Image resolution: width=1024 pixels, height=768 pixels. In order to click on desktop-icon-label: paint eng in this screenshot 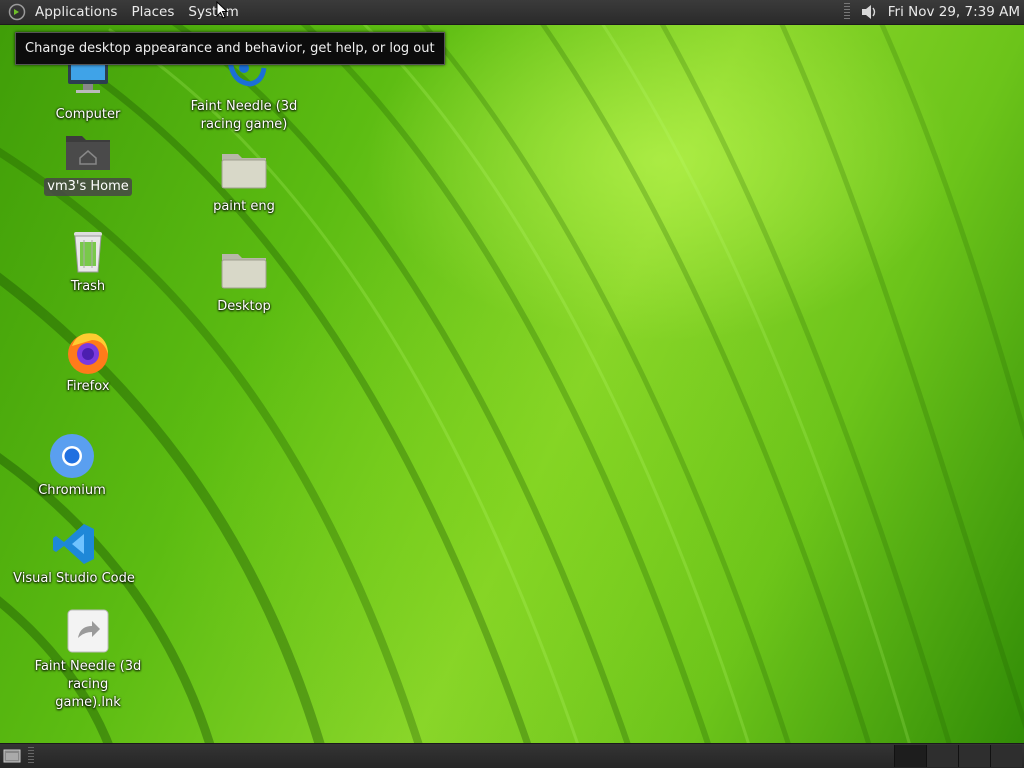, I will do `click(244, 206)`.